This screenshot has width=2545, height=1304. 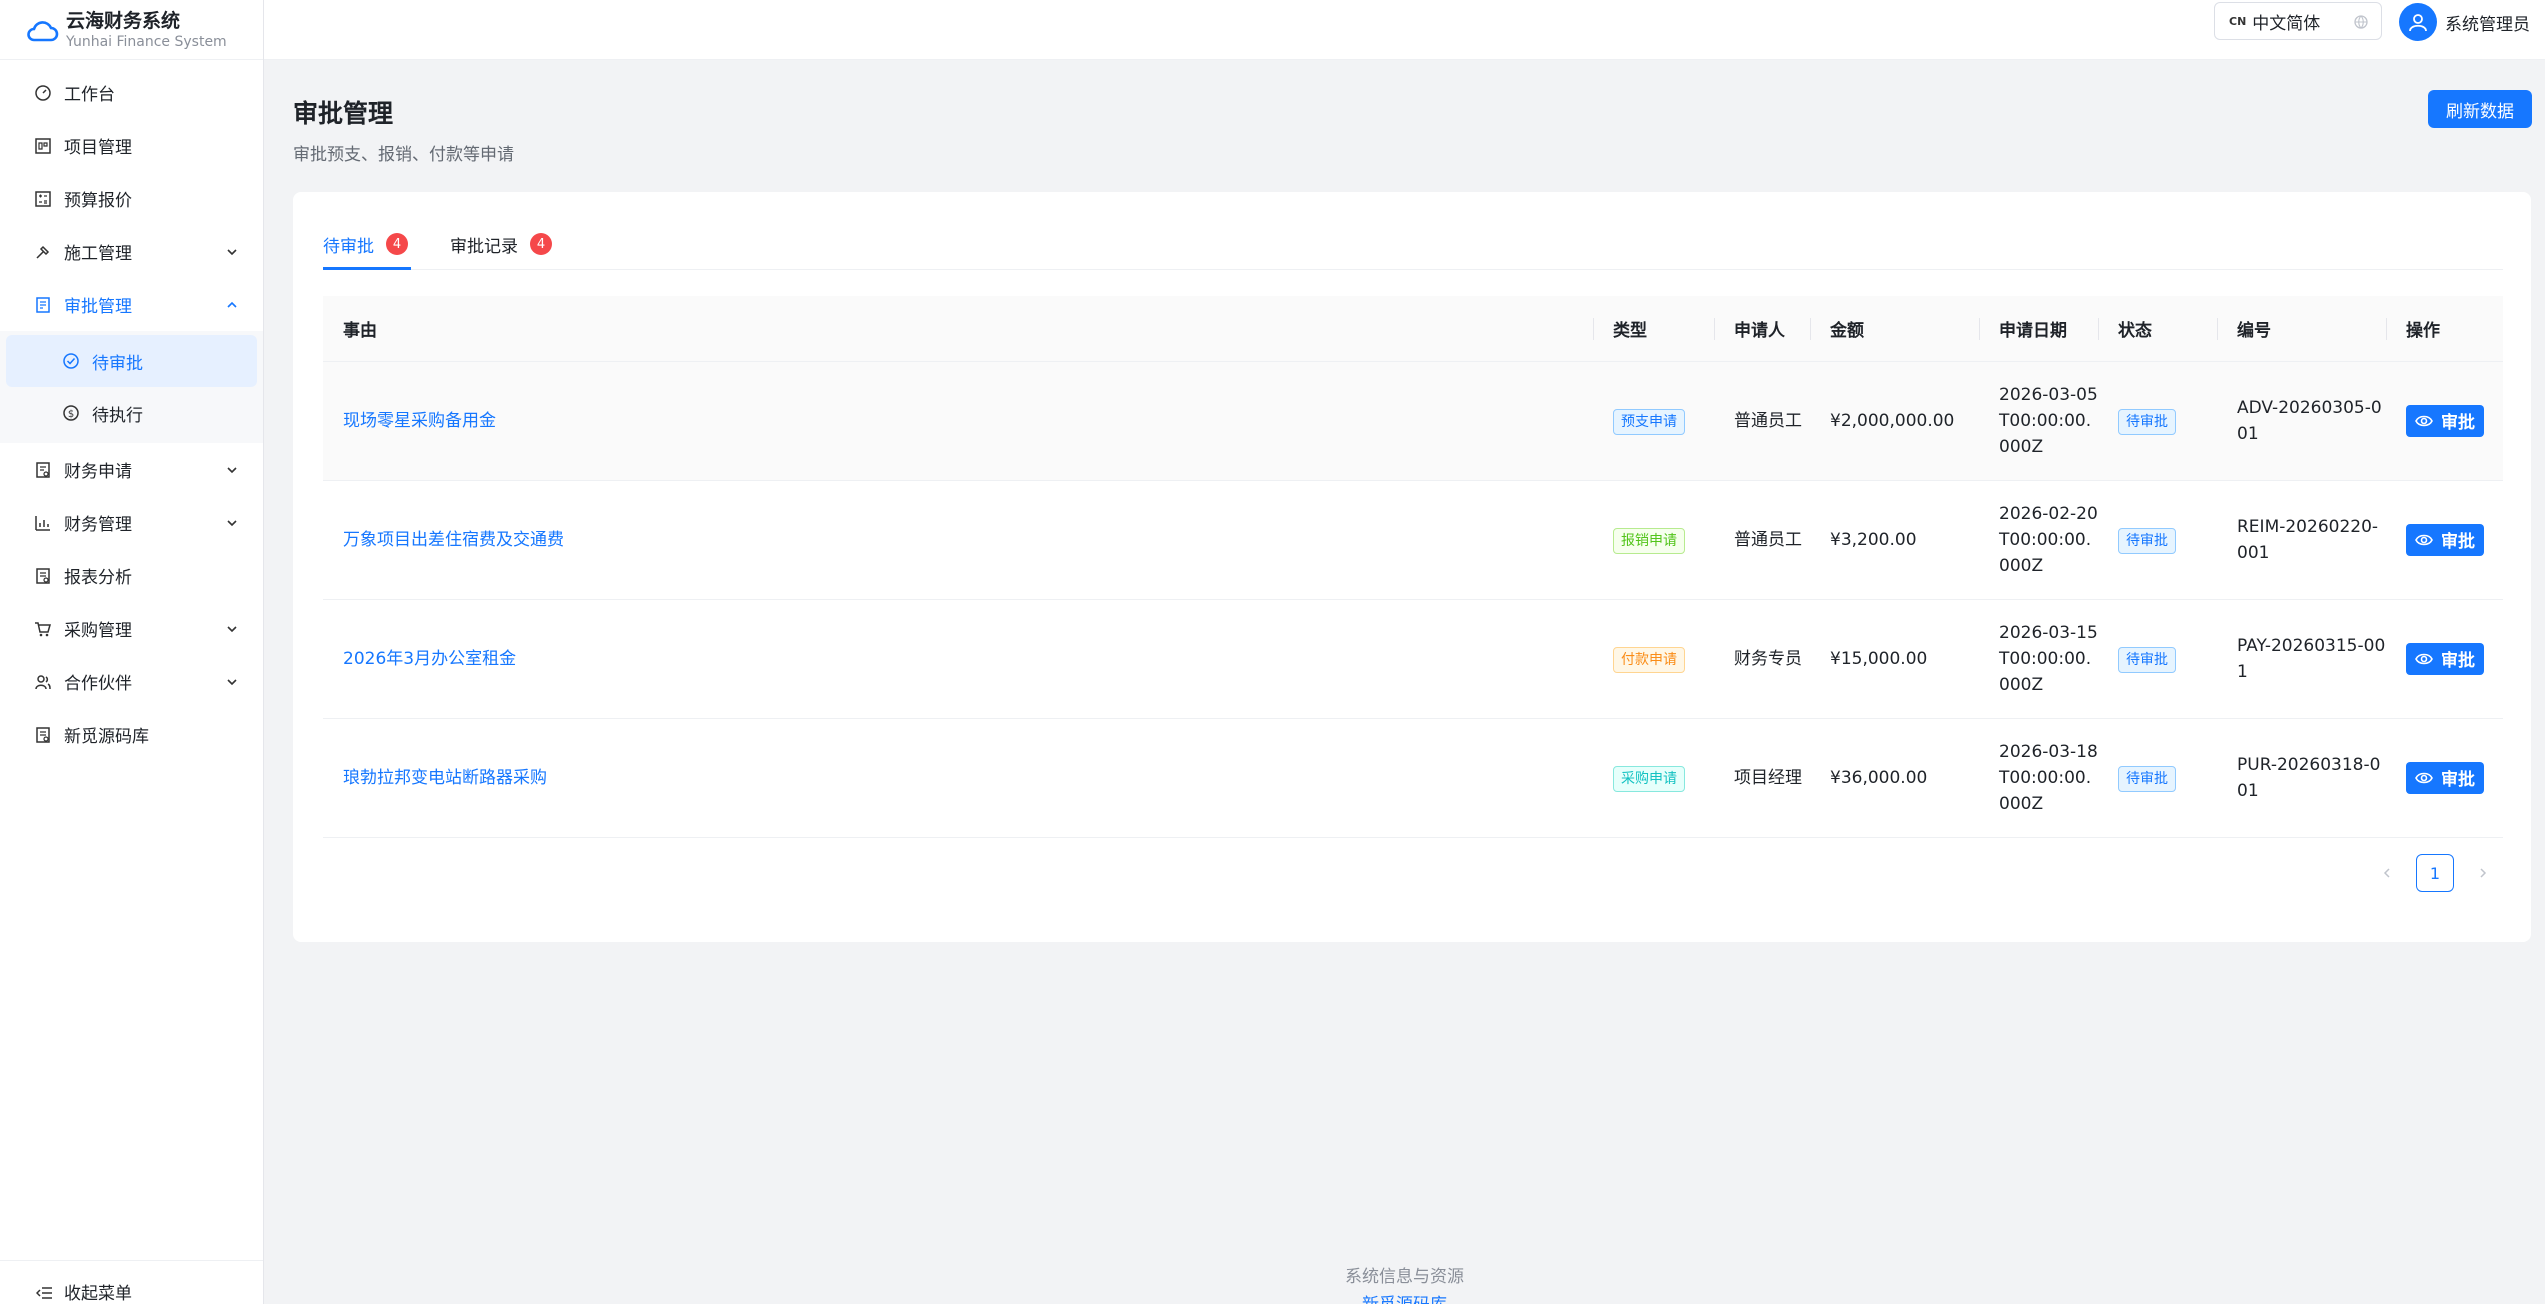 What do you see at coordinates (98, 1294) in the screenshot?
I see `collapse-label: 收起菜单` at bounding box center [98, 1294].